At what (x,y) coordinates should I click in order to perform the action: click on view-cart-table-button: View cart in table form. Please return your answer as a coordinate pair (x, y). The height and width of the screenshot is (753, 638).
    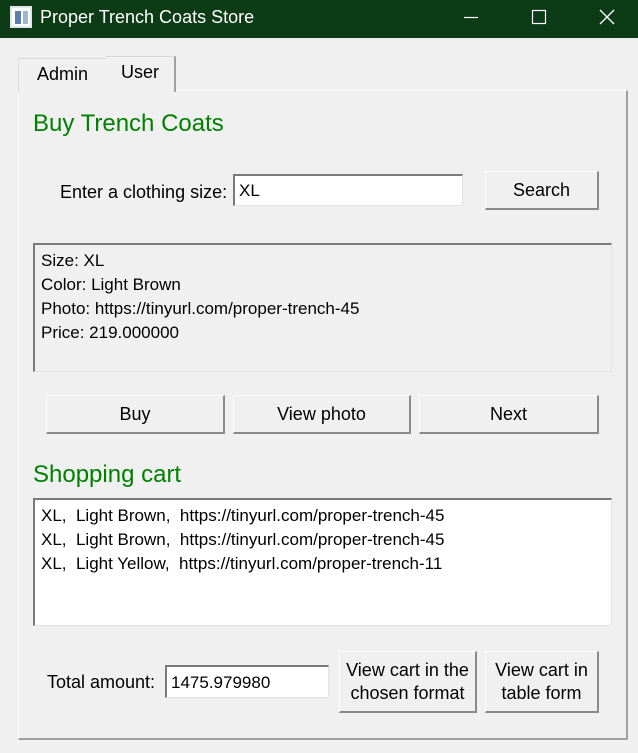
    Looking at the image, I should click on (542, 682).